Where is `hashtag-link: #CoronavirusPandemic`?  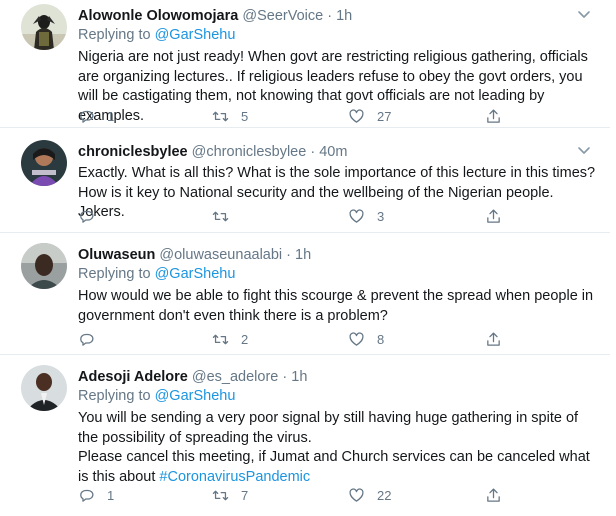 hashtag-link: #CoronavirusPandemic is located at coordinates (234, 477).